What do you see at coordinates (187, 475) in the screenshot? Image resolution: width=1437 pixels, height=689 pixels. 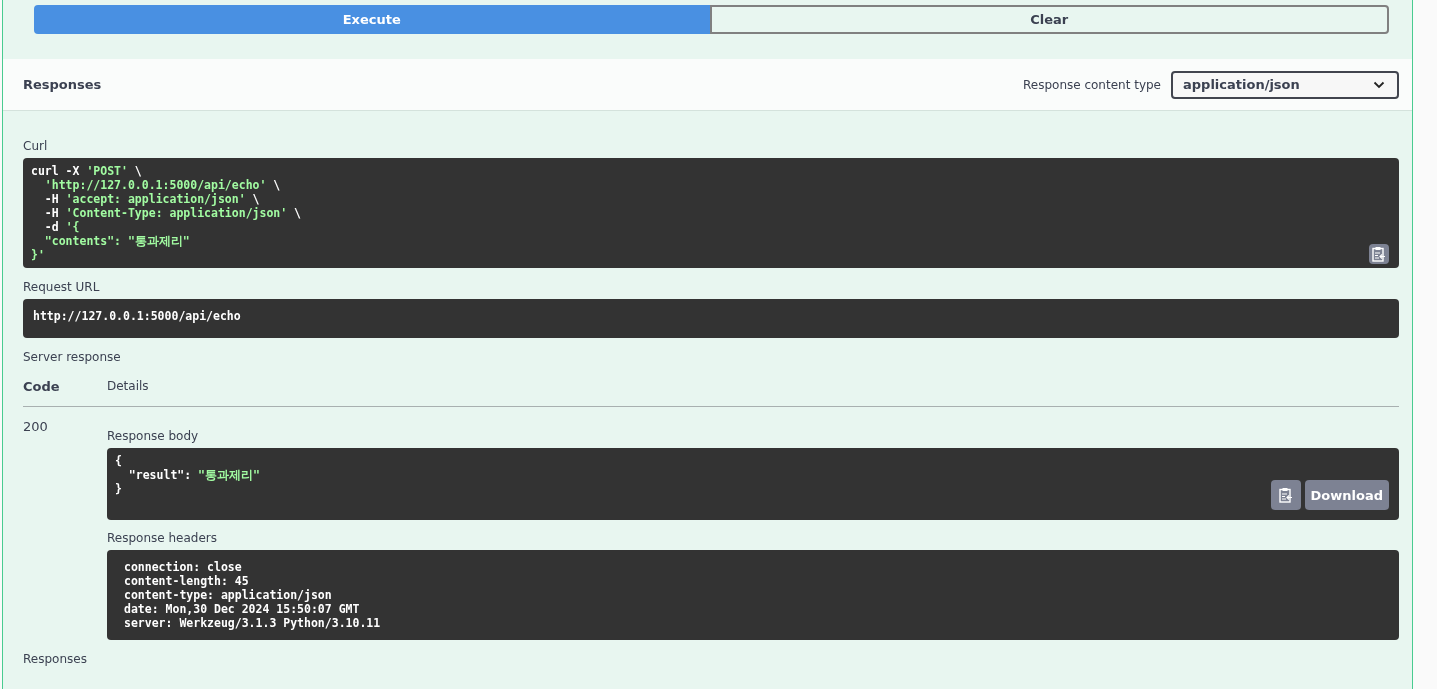 I see `response-body: { "result": "통과제리" }` at bounding box center [187, 475].